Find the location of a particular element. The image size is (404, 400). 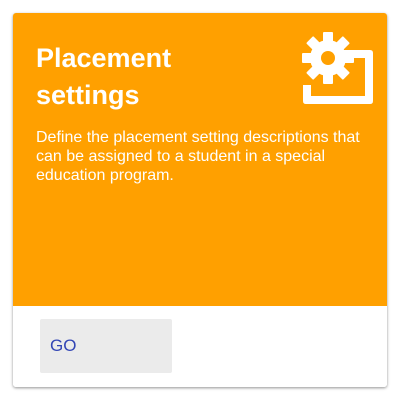

settings-applications-icon is located at coordinates (336, 66).